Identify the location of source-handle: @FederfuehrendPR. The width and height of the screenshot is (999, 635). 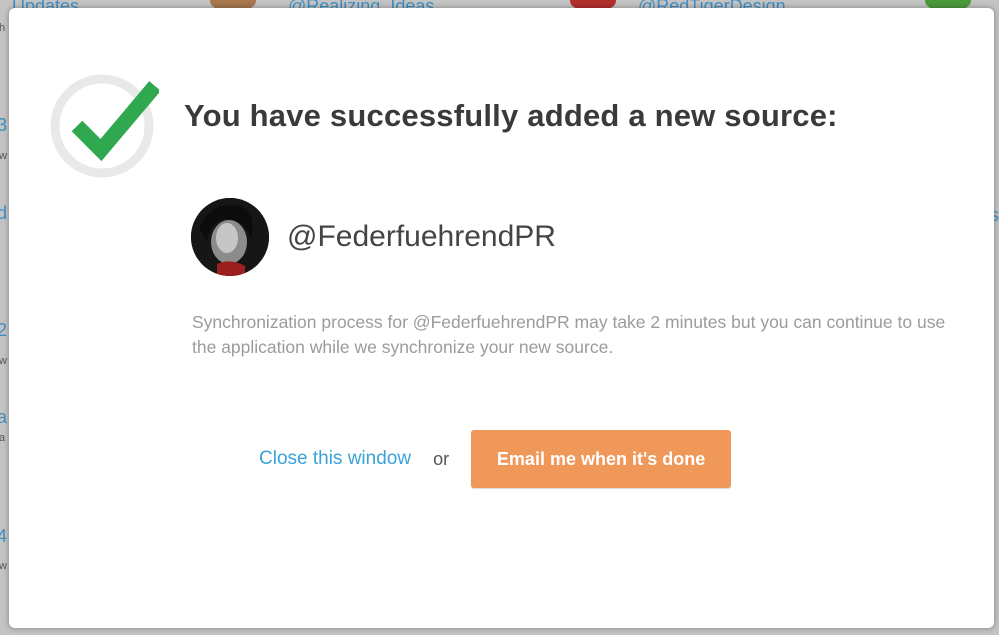
(421, 236).